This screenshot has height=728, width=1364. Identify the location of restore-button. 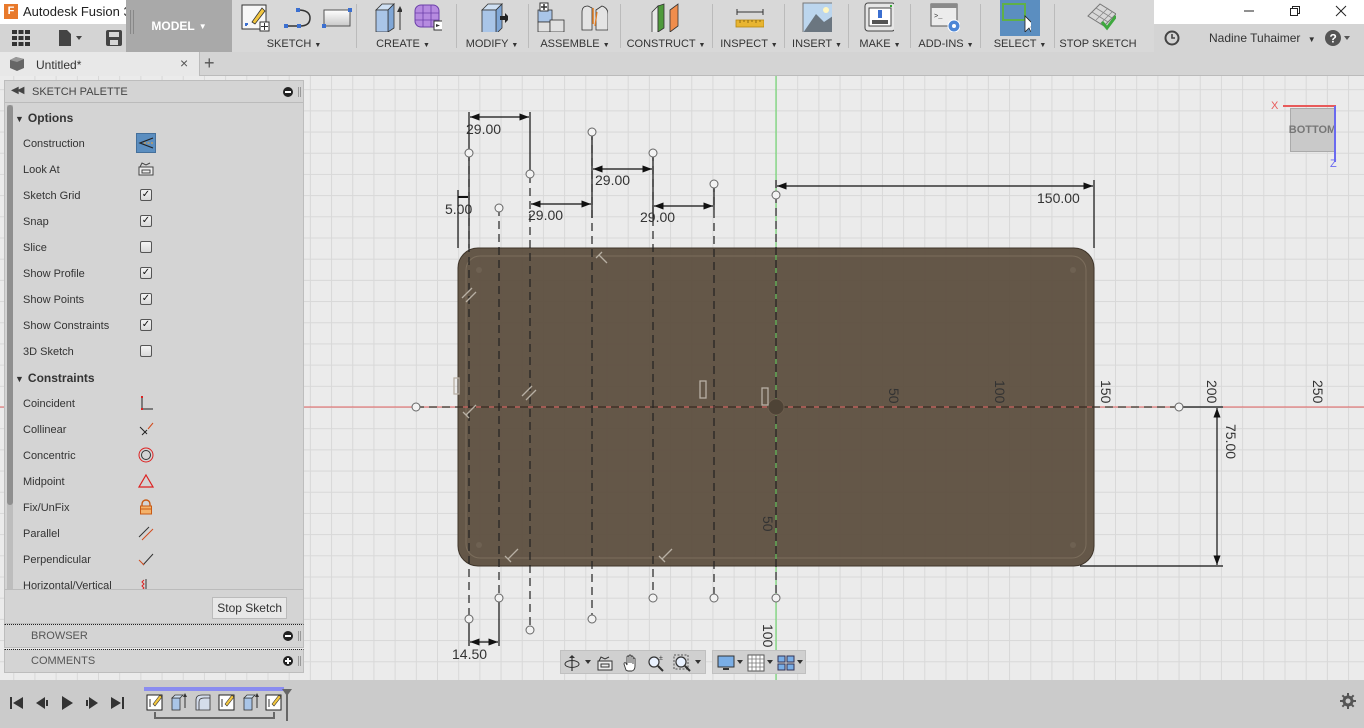
(1295, 11).